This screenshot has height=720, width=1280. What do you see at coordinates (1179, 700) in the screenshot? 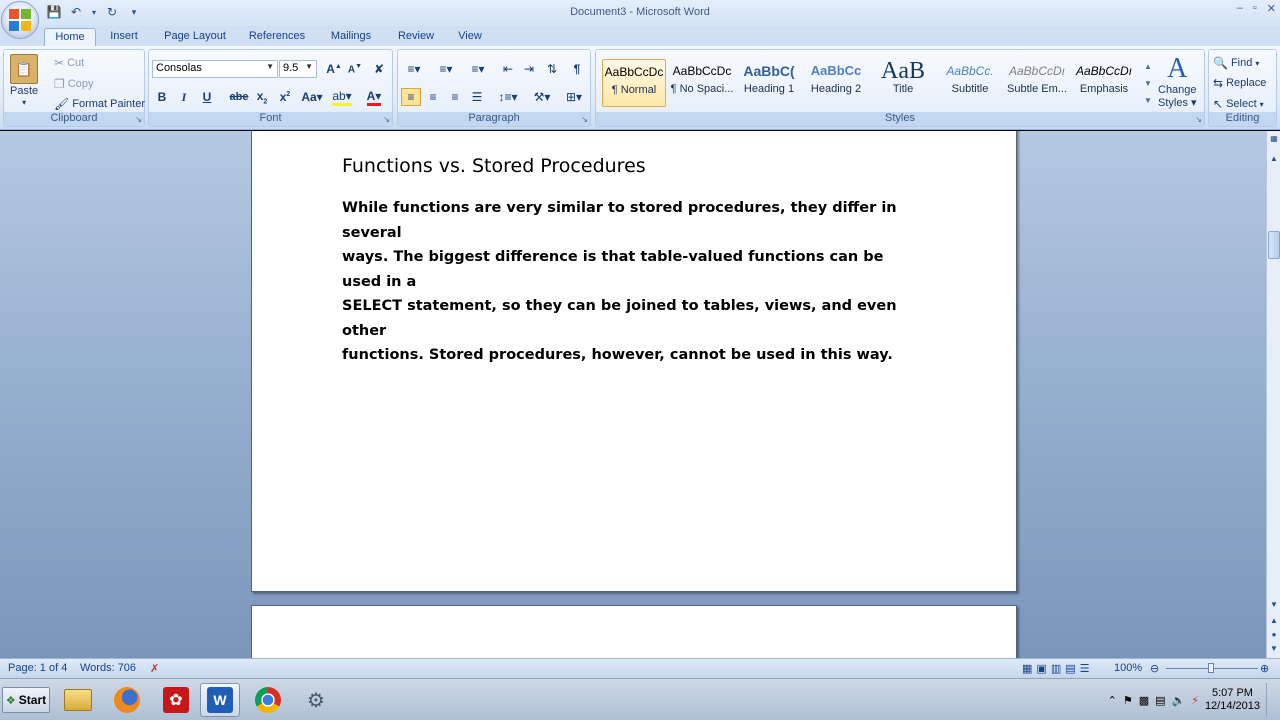
I see `volume-icon: 🔈` at bounding box center [1179, 700].